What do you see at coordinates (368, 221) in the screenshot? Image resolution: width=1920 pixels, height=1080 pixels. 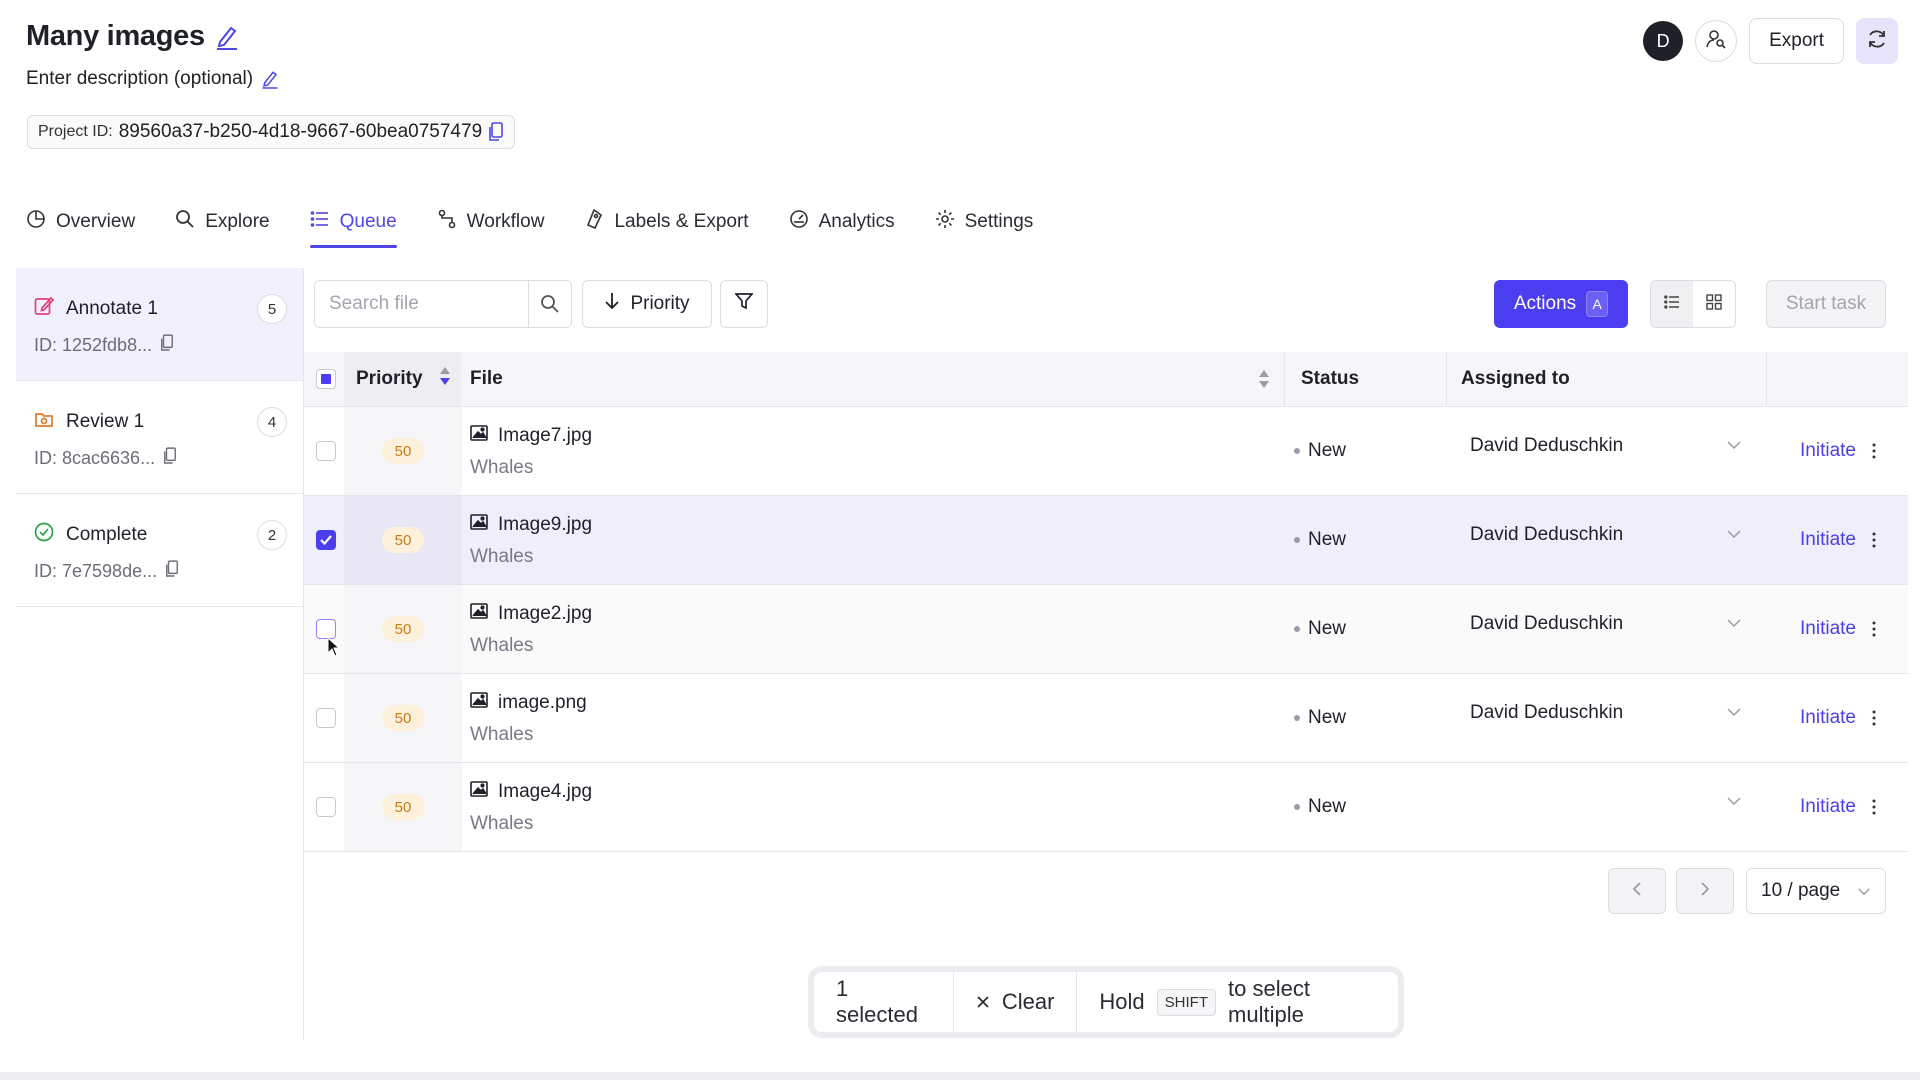 I see `tab-label: Queue` at bounding box center [368, 221].